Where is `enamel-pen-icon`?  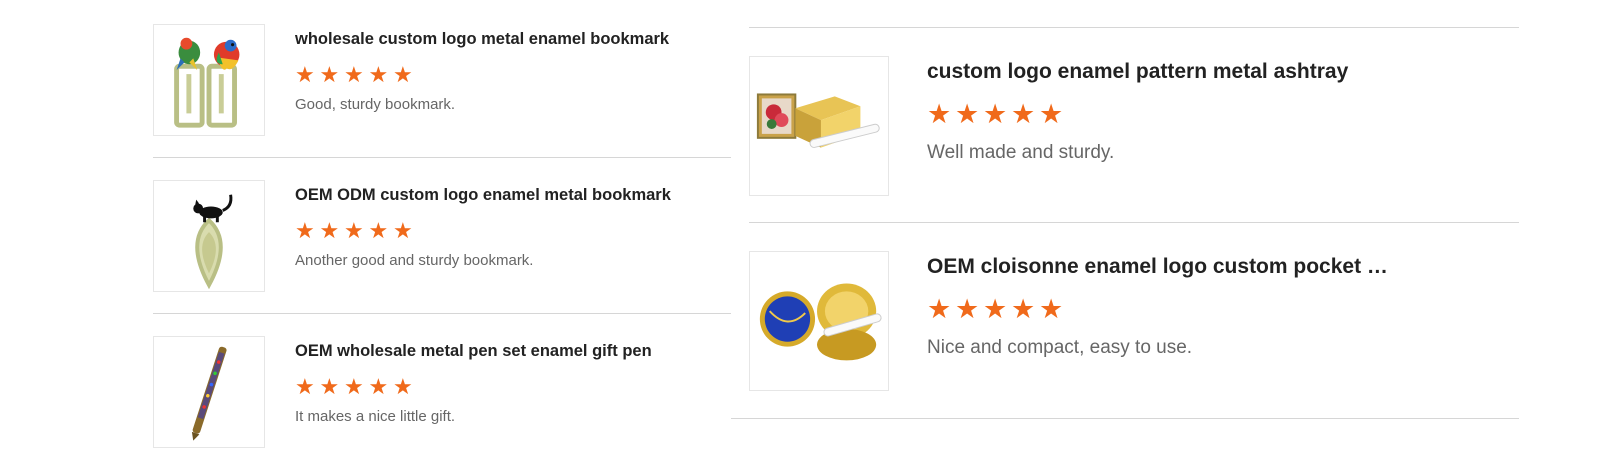 enamel-pen-icon is located at coordinates (209, 393).